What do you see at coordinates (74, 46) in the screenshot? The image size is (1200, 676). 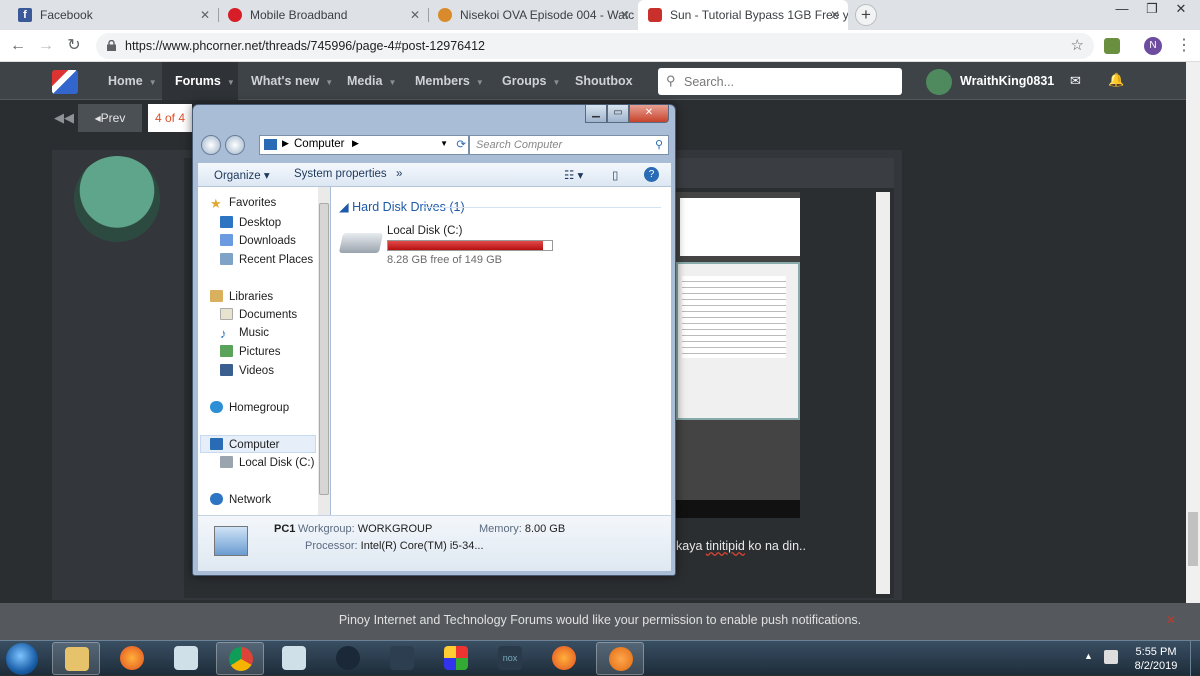 I see `reload-icon: ↻` at bounding box center [74, 46].